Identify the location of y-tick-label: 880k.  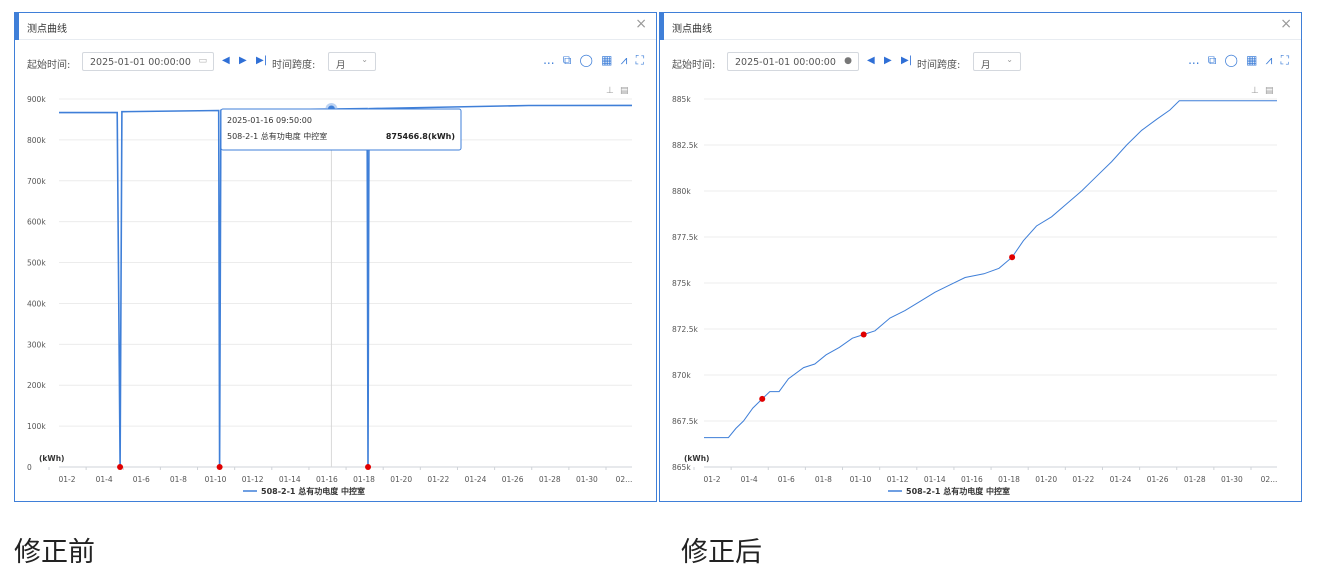
(681, 191).